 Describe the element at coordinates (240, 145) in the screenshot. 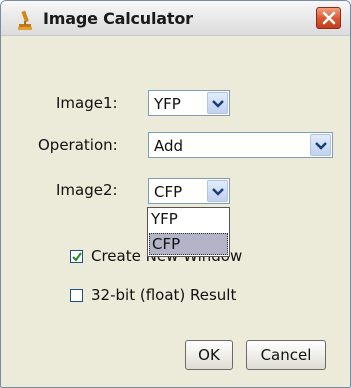

I see `operation-select: Add` at that location.